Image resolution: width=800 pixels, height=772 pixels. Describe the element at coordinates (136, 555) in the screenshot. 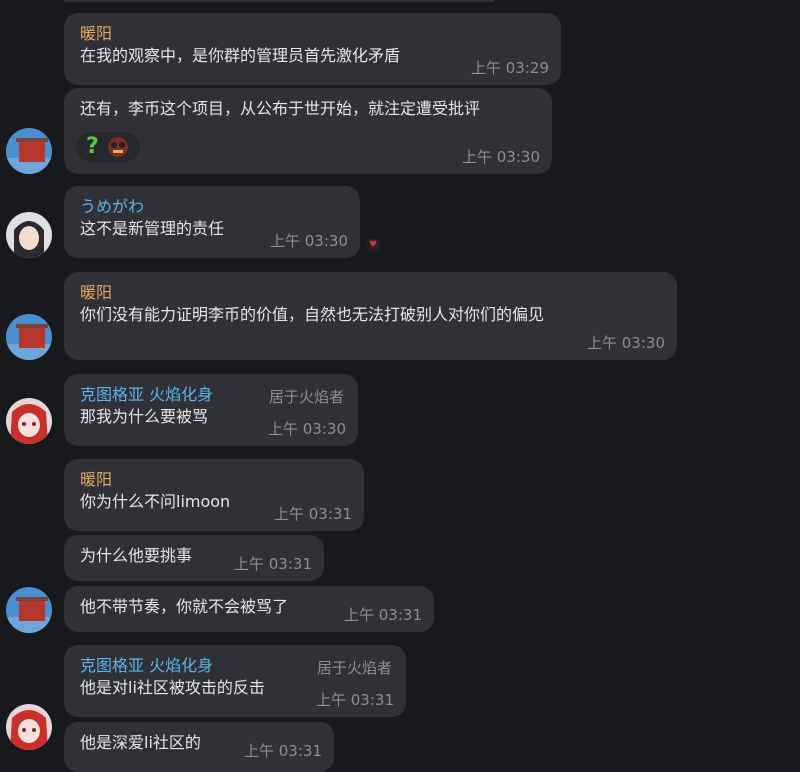

I see `message-text: 为什么他要挑事` at that location.